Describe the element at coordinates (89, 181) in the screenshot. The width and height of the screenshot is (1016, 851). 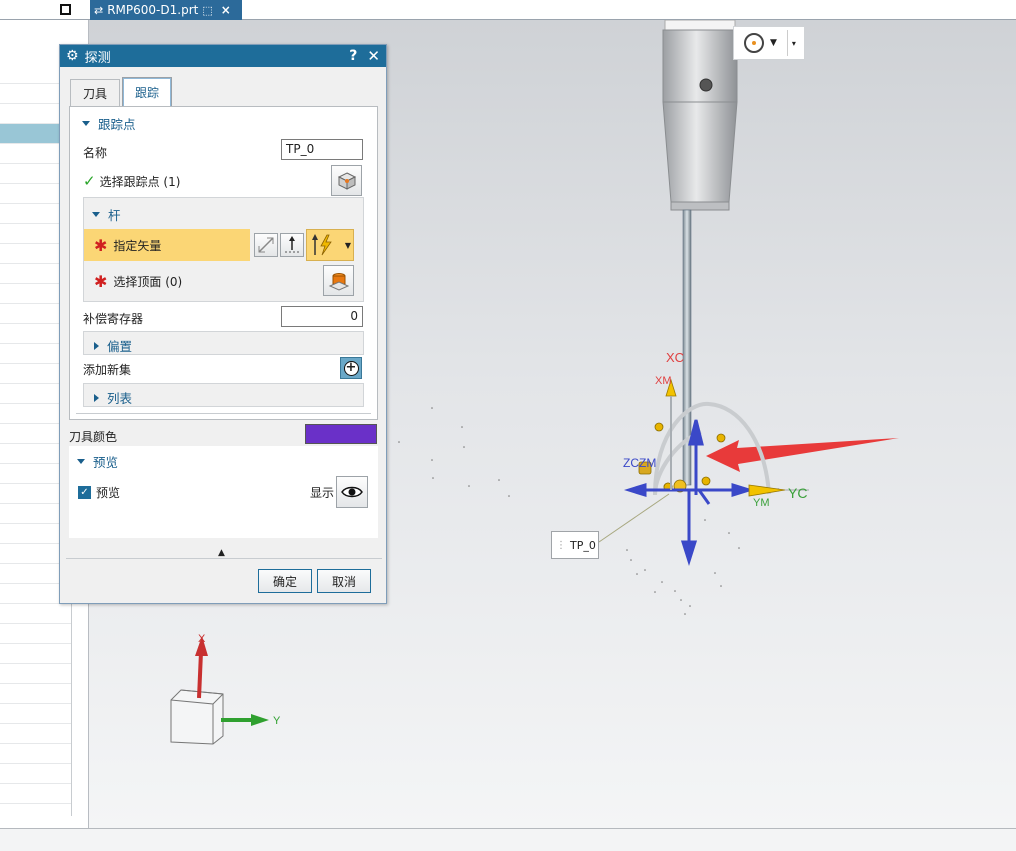
I see `checkmark-icon: ✓` at that location.